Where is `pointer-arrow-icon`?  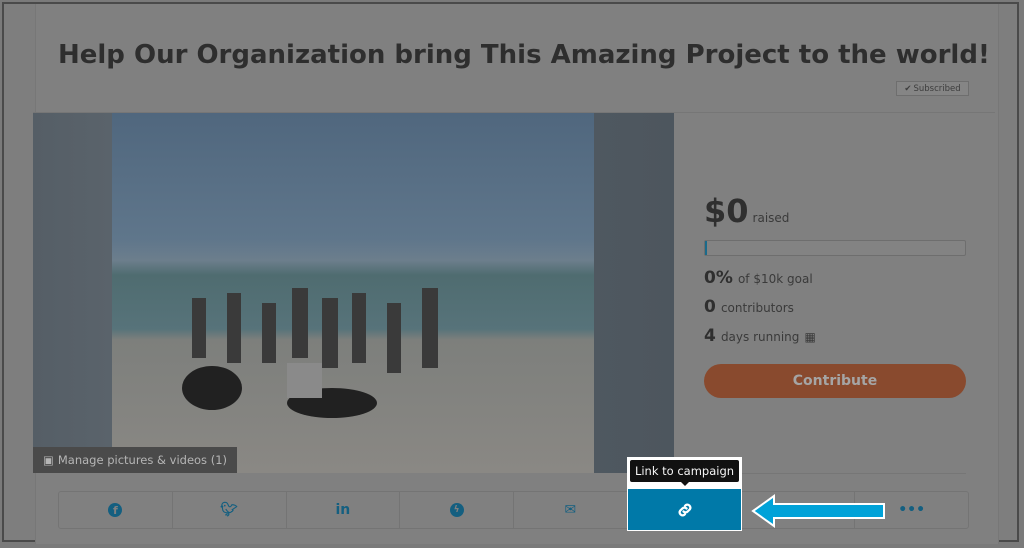
pointer-arrow-icon is located at coordinates (818, 511).